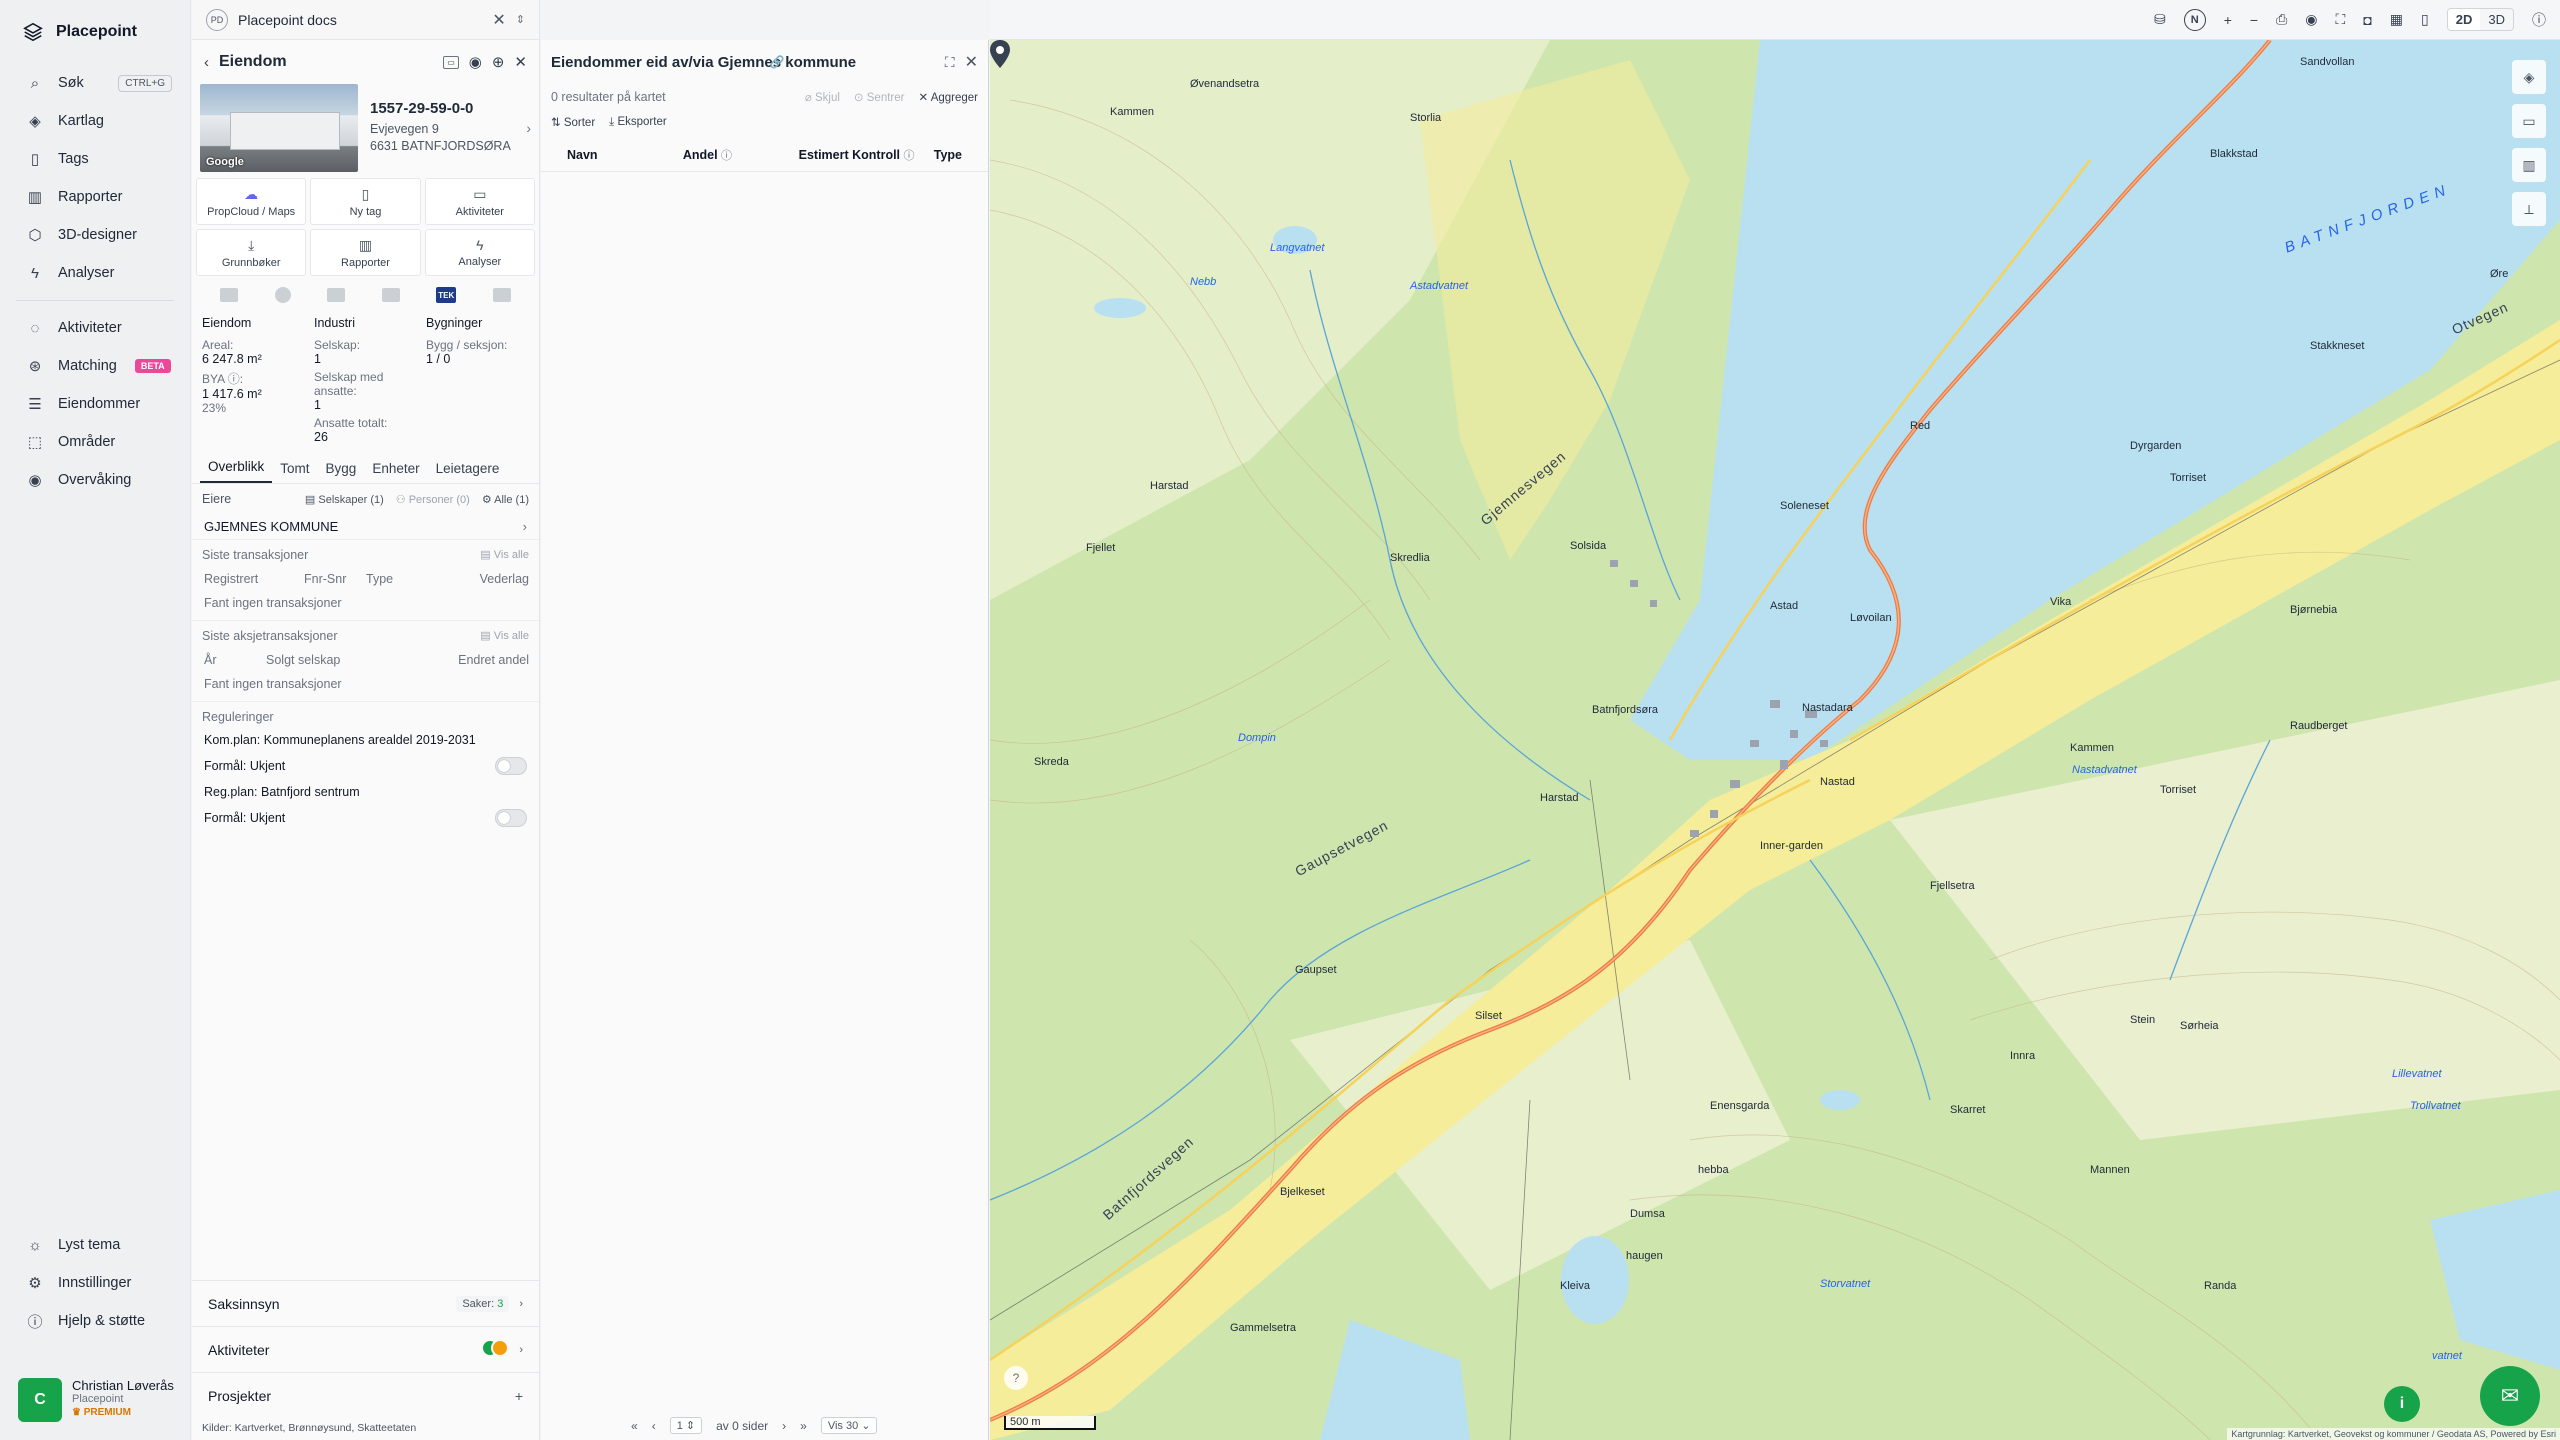  I want to click on tab-tenants: Leietagere, so click(468, 472).